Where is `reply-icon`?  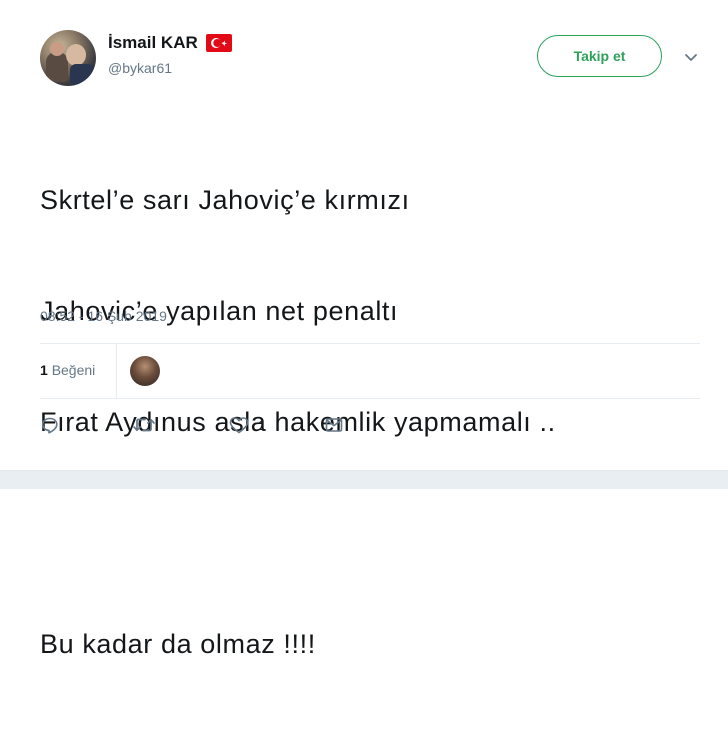 reply-icon is located at coordinates (50, 425).